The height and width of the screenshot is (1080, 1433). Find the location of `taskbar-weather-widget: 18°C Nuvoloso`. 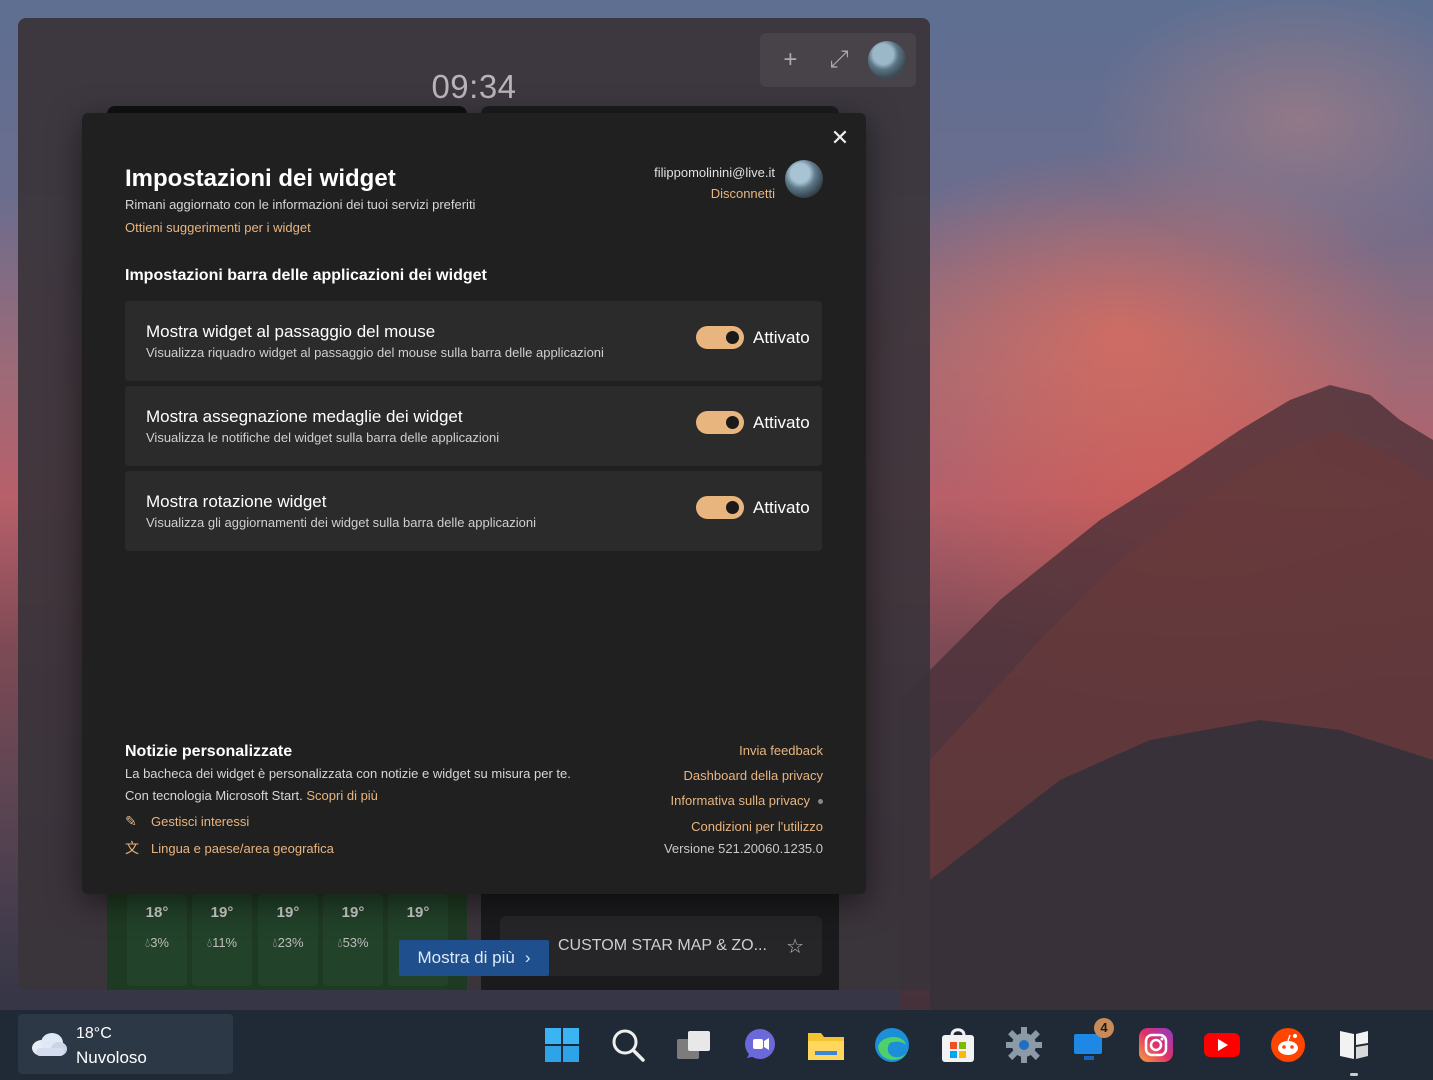

taskbar-weather-widget: 18°C Nuvoloso is located at coordinates (125, 1044).